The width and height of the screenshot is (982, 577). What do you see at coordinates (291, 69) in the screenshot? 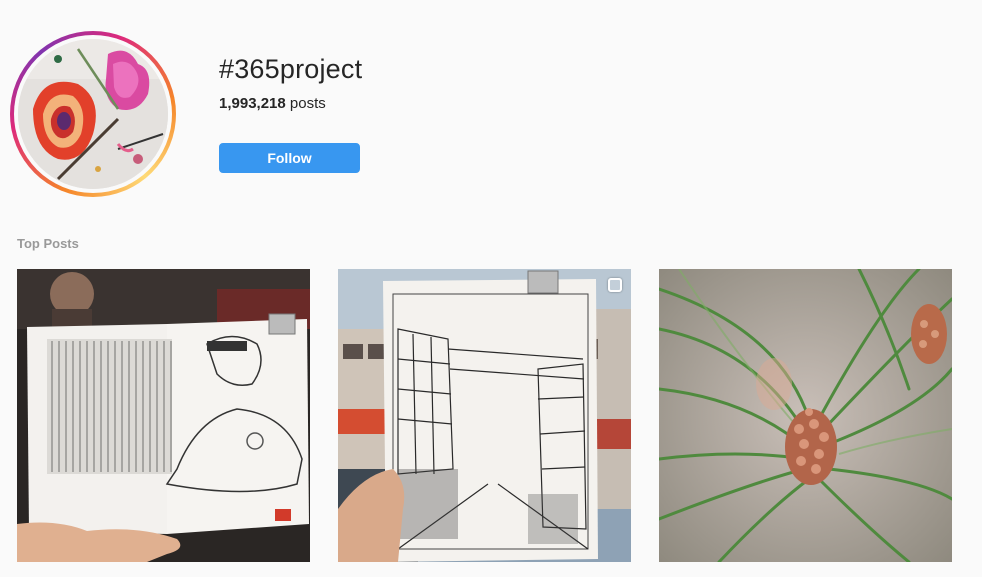
I see `hashtag-title: #365project` at bounding box center [291, 69].